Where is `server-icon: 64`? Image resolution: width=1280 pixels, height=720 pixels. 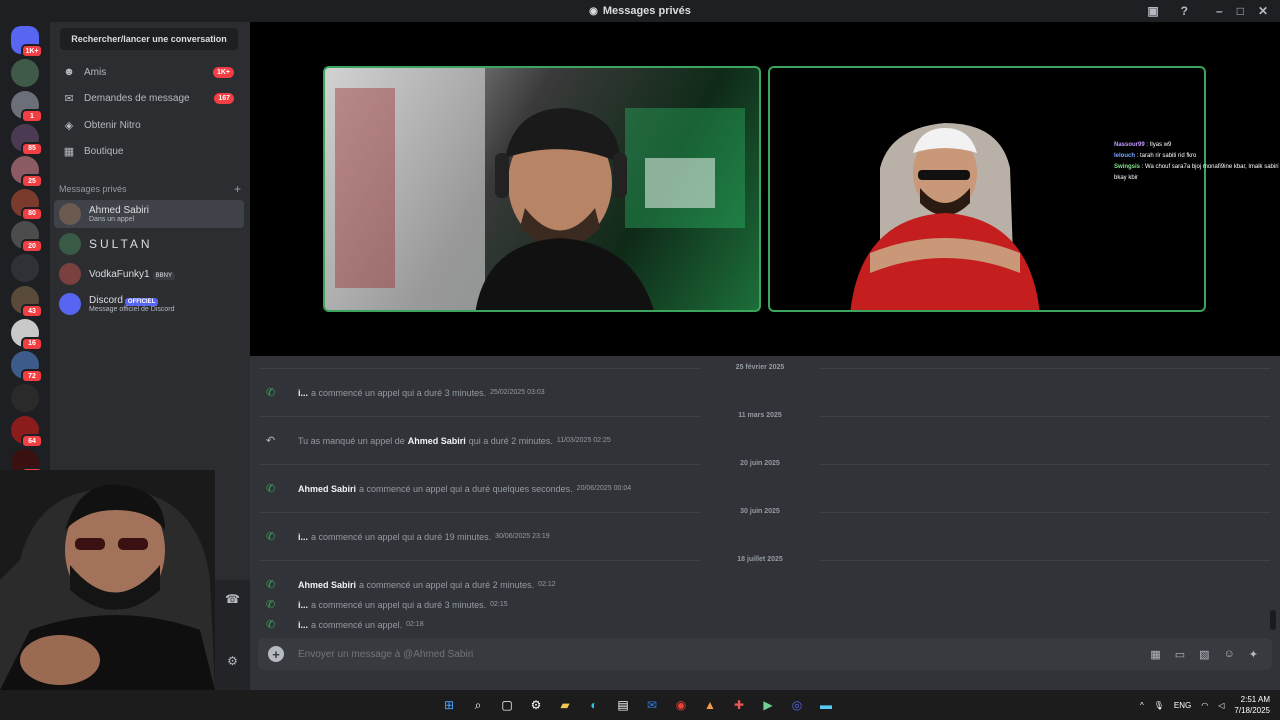
server-icon: 64 is located at coordinates (27, 432).